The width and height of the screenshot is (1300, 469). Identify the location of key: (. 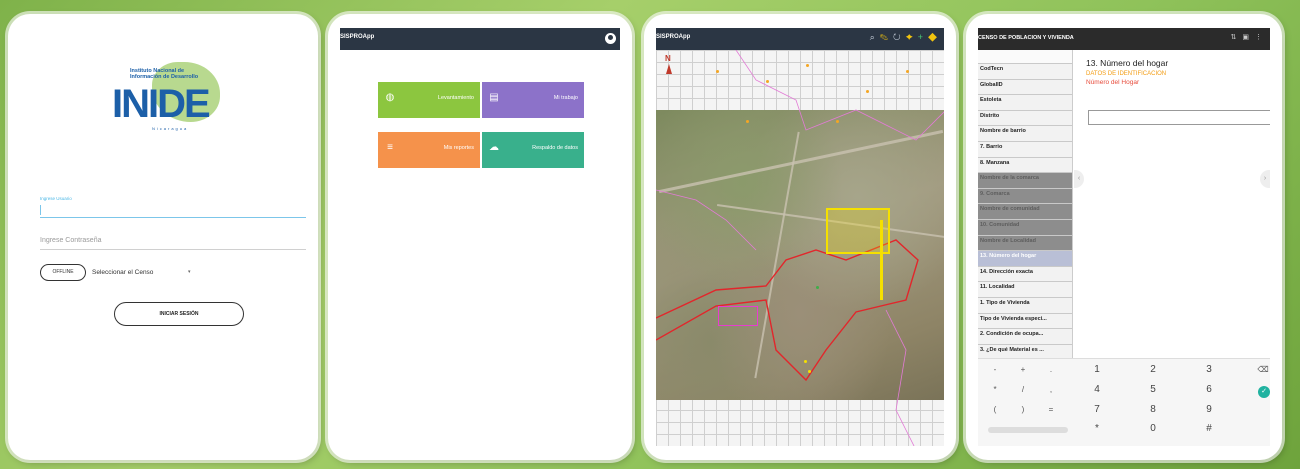
(995, 409).